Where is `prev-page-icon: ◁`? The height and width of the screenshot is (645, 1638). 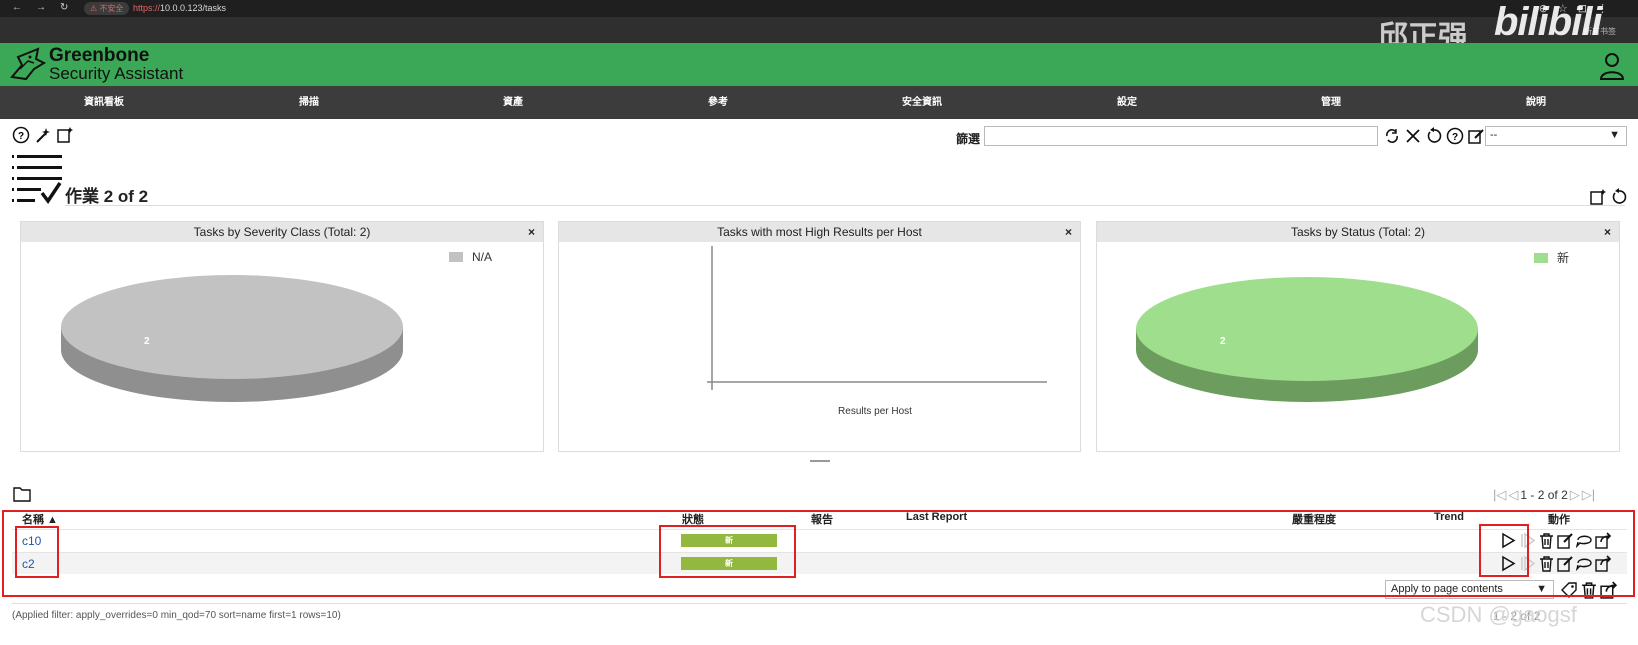 prev-page-icon: ◁ is located at coordinates (1513, 495).